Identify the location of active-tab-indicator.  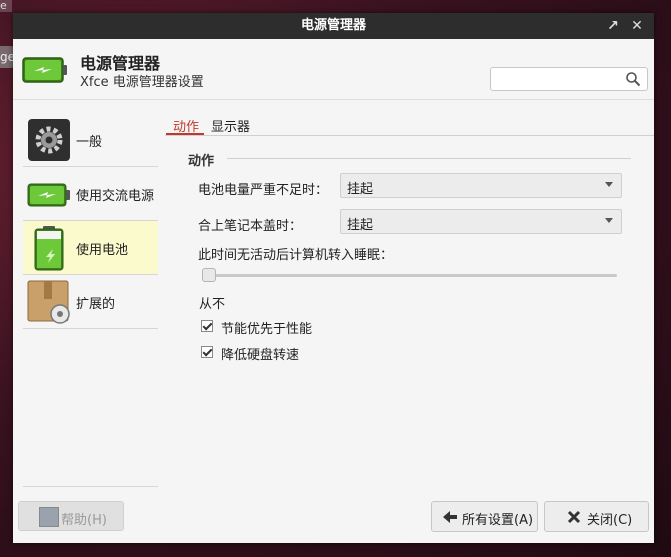
(185, 134).